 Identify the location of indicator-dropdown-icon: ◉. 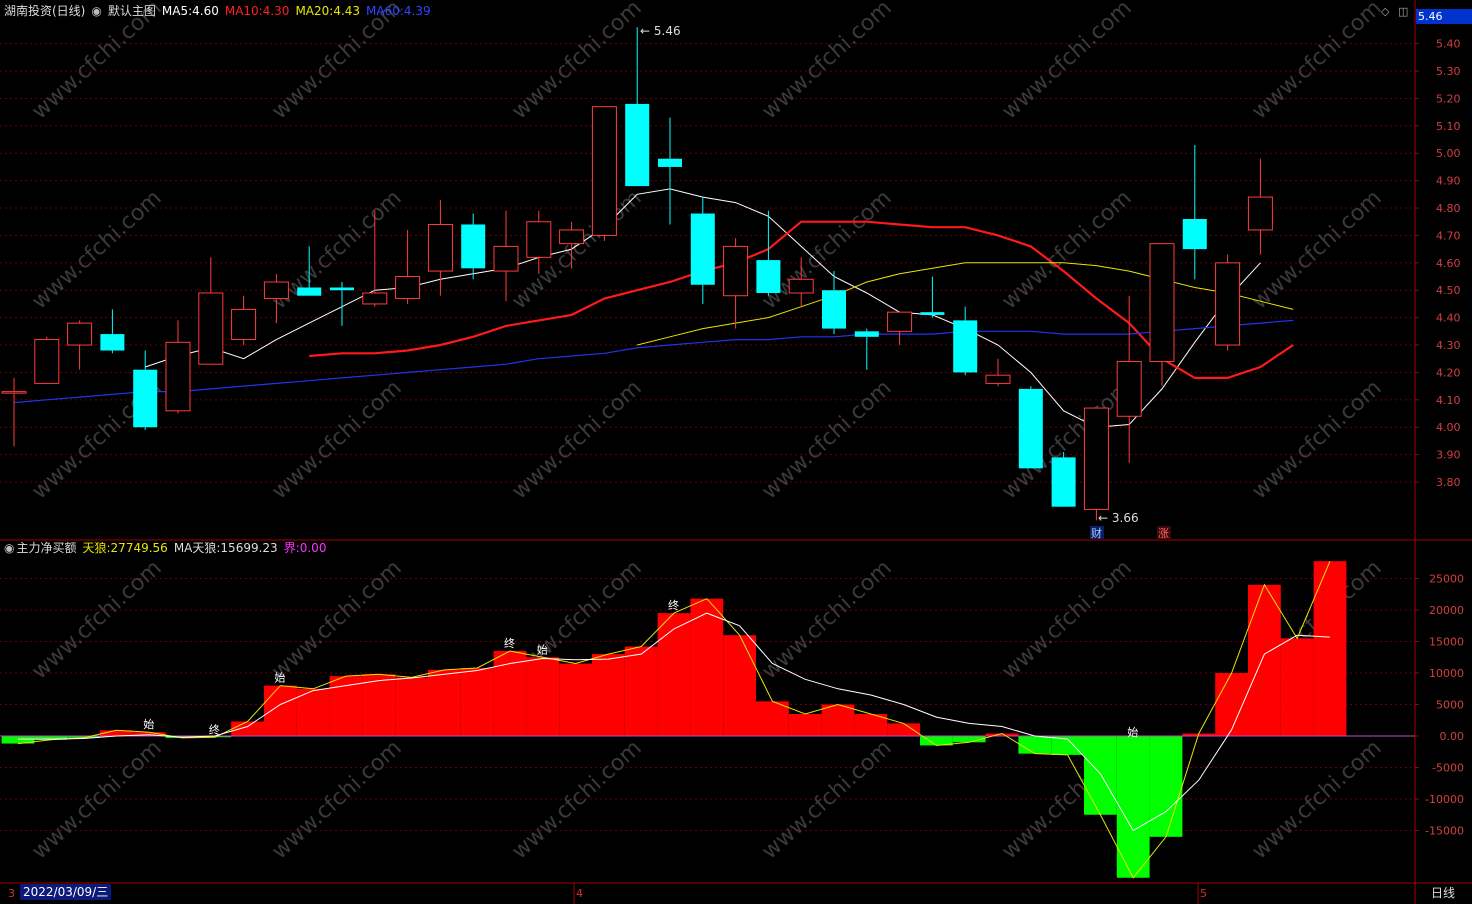
(9, 548).